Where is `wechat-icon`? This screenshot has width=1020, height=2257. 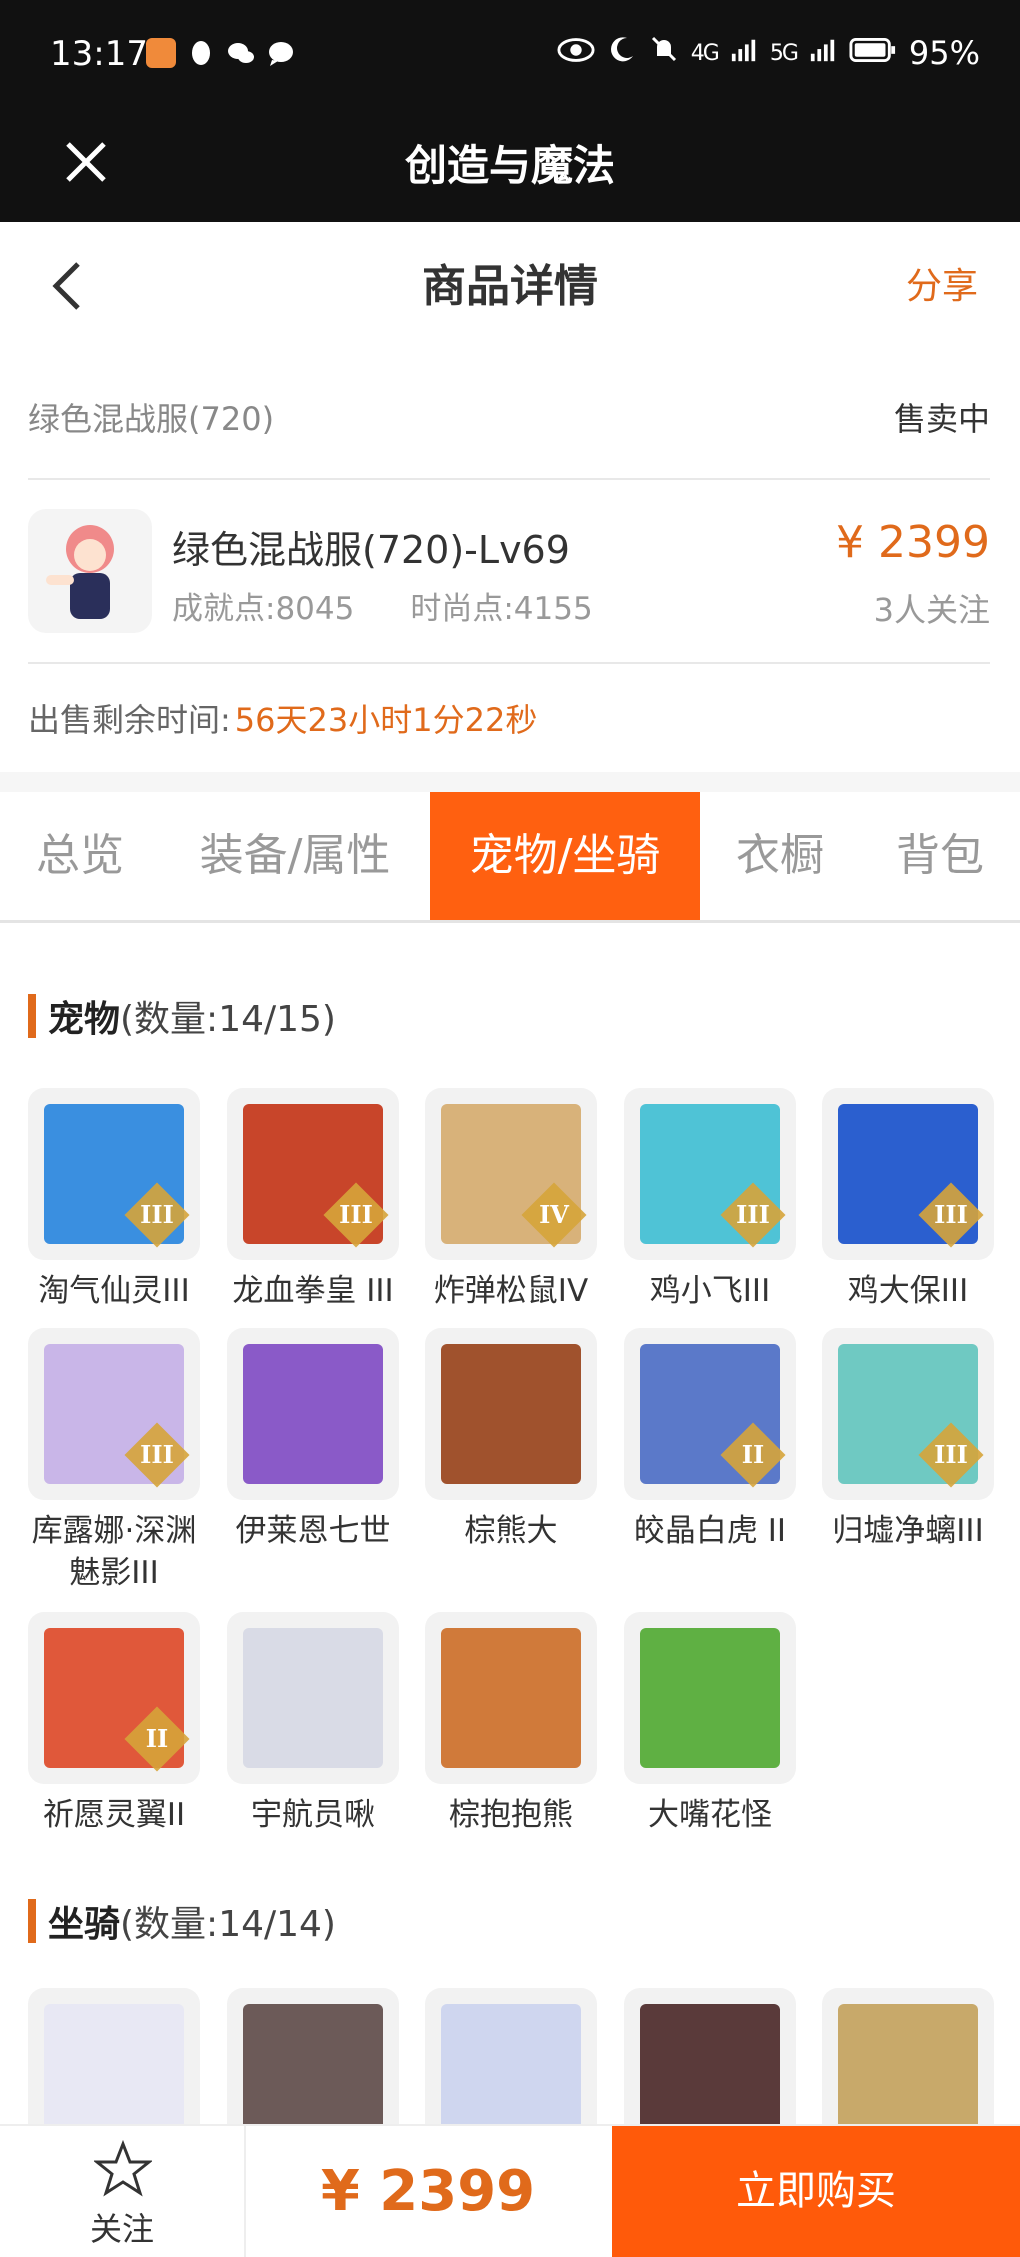
wechat-icon is located at coordinates (241, 53).